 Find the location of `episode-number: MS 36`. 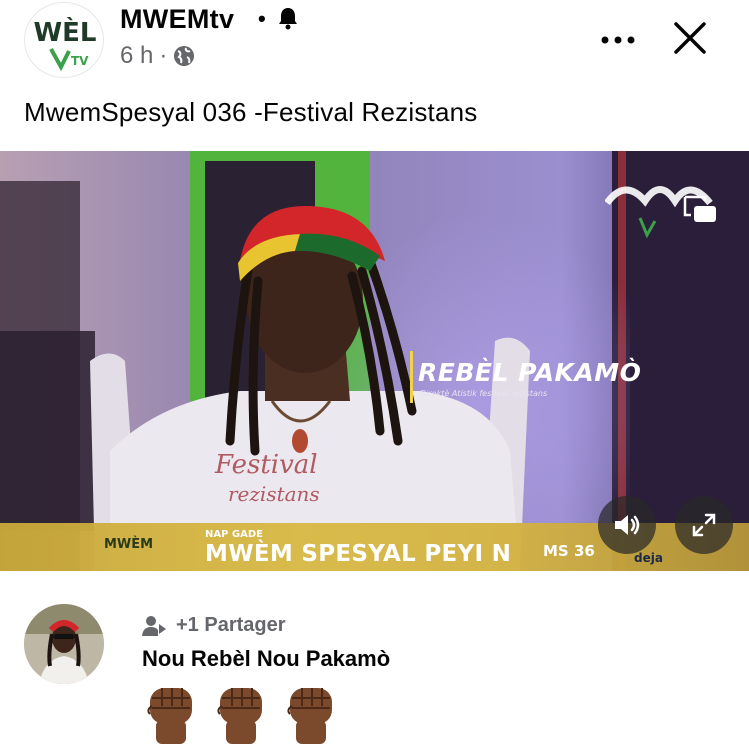

episode-number: MS 36 is located at coordinates (569, 551).